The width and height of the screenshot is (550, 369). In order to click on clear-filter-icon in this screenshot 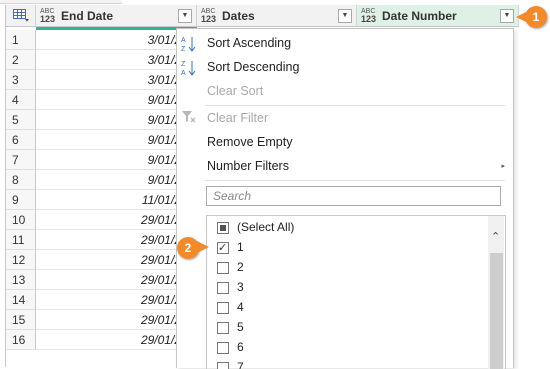, I will do `click(189, 117)`.